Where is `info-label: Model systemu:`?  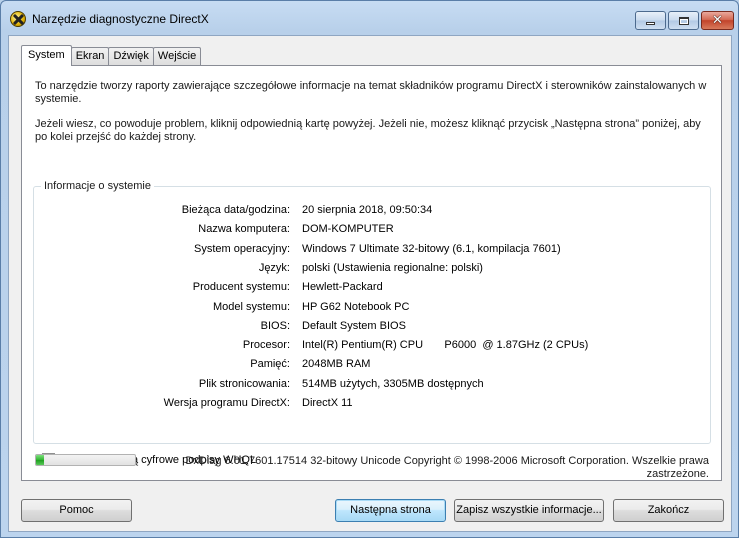
info-label: Model systemu: is located at coordinates (251, 306).